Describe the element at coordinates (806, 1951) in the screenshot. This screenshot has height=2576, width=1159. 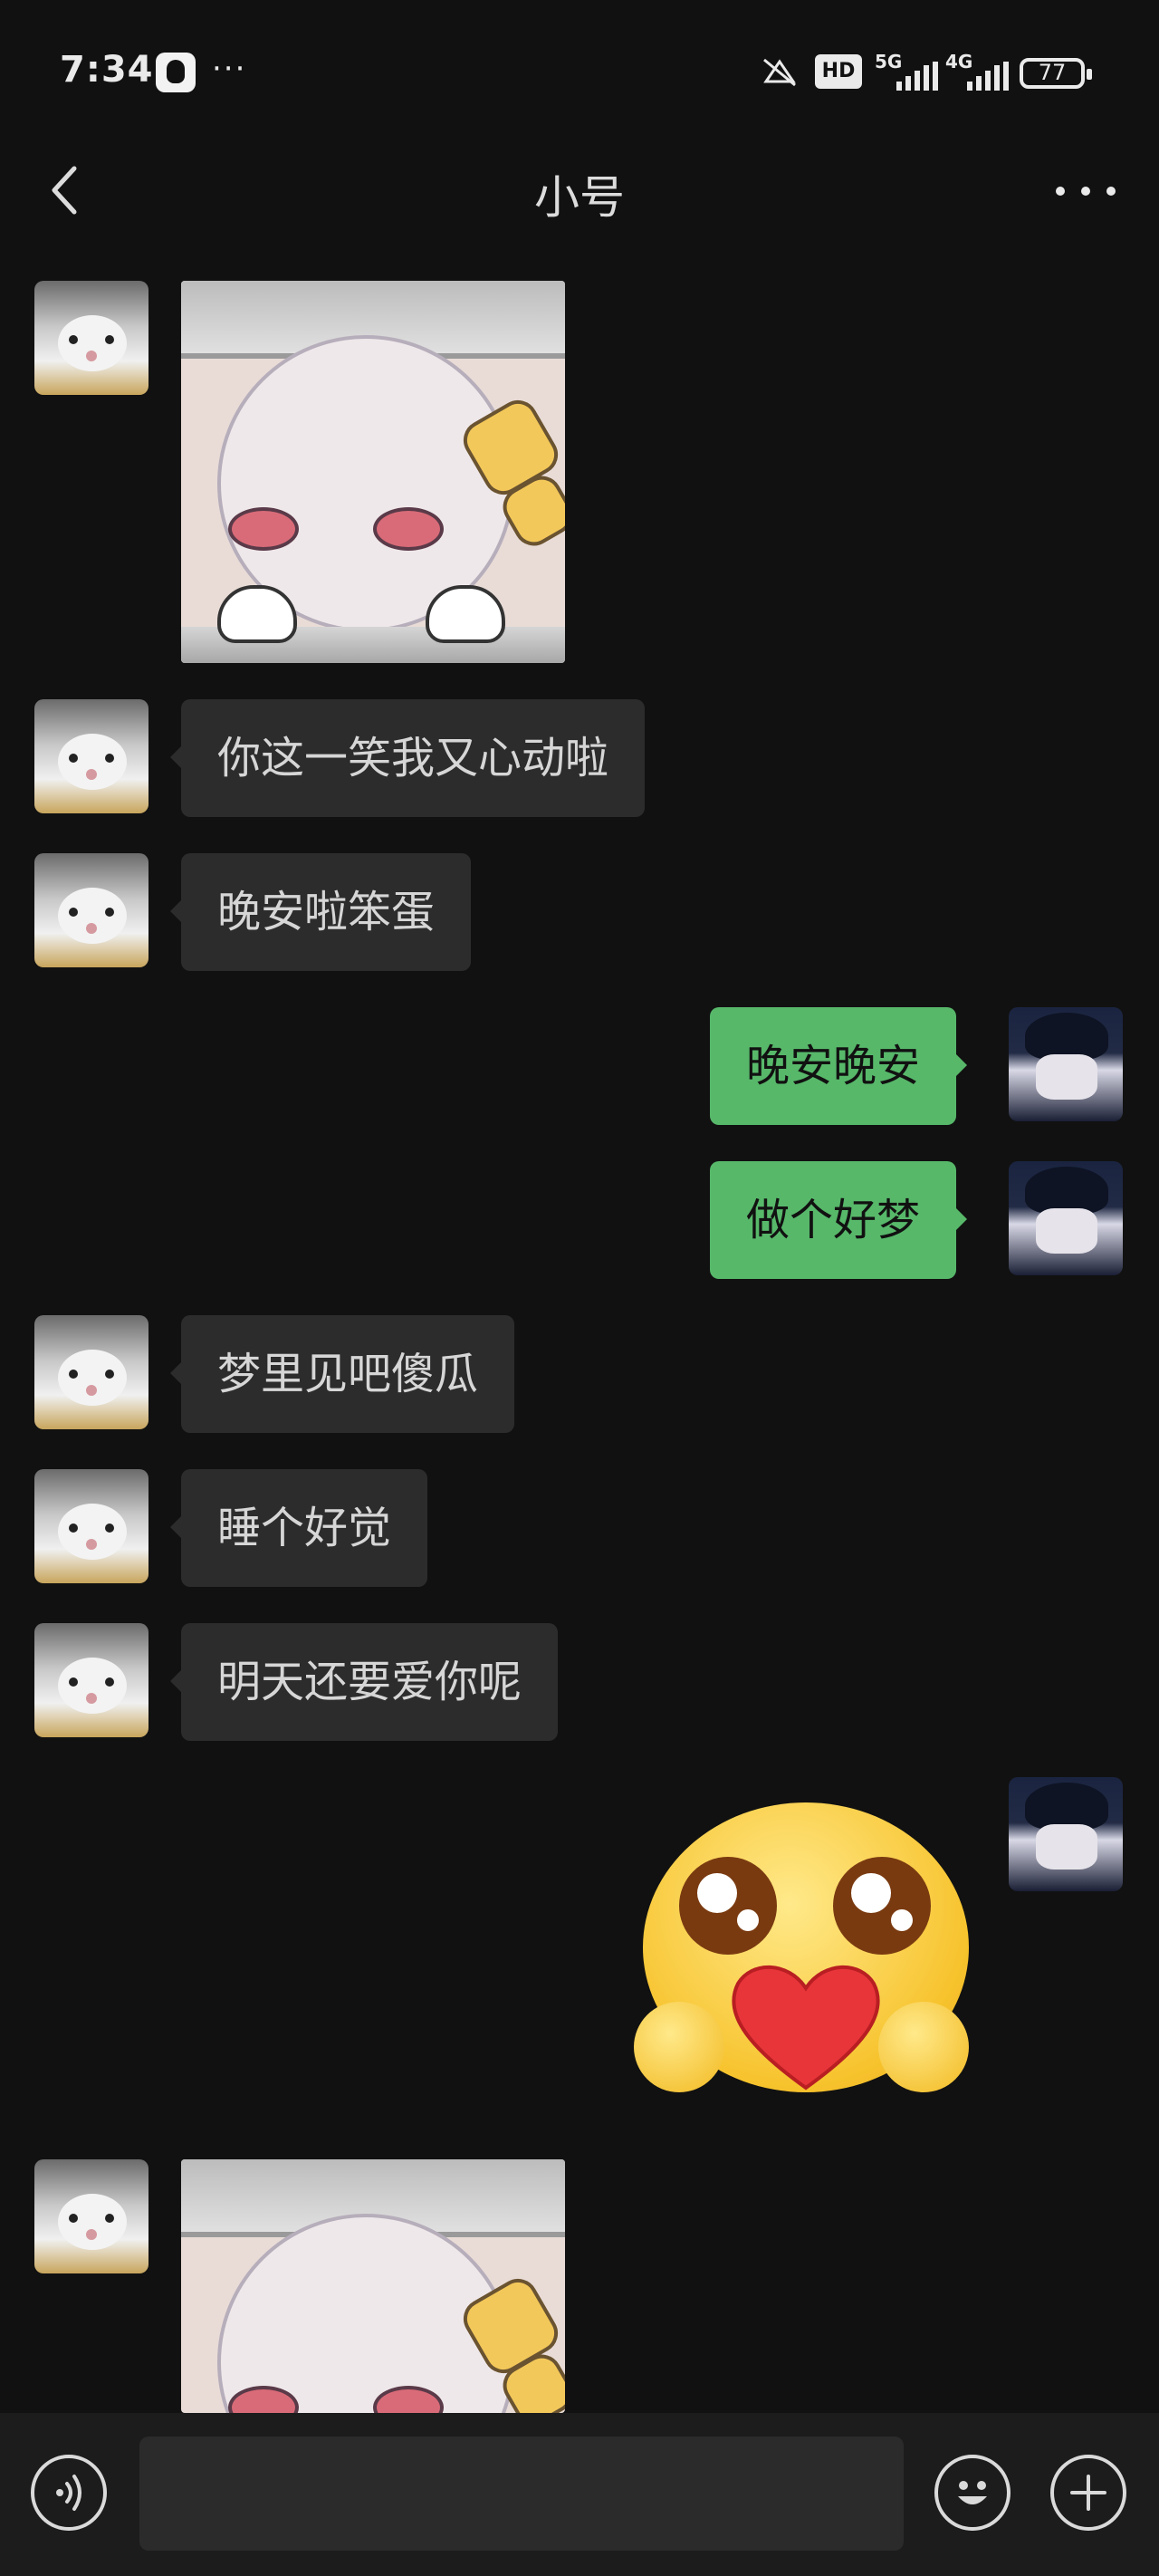
I see `heart-emoji-sticker` at that location.